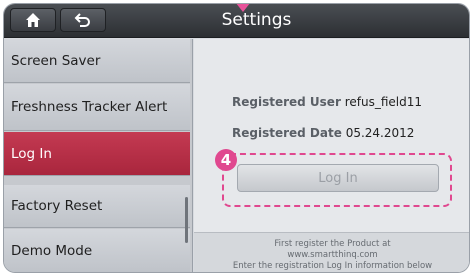 This screenshot has height=277, width=474. Describe the element at coordinates (287, 133) in the screenshot. I see `registered-date-label: Registered Date` at that location.